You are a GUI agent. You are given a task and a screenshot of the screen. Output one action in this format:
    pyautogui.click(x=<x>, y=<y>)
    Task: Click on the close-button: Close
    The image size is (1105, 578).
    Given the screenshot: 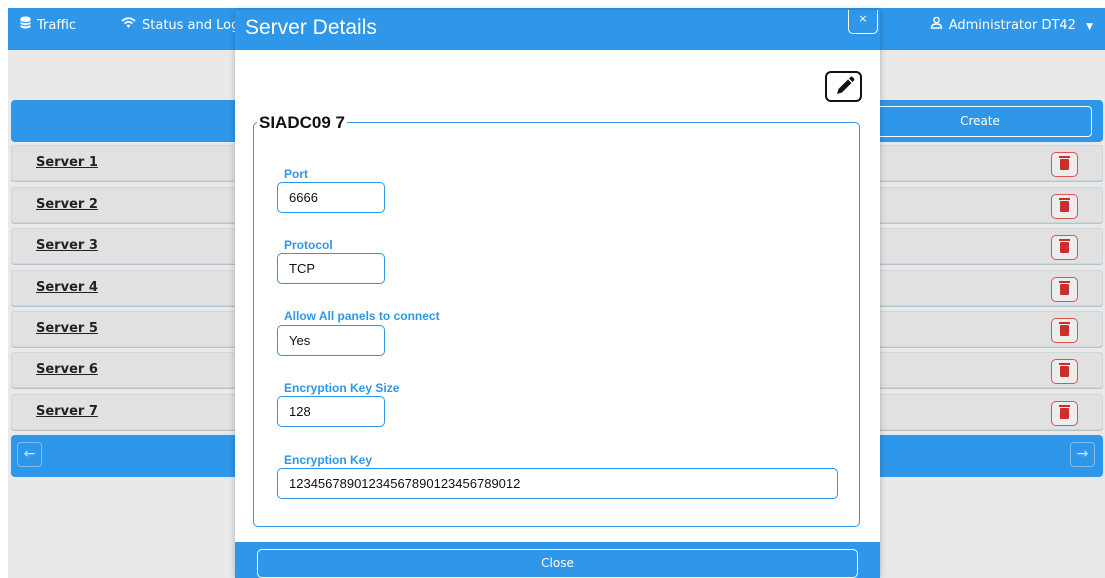 What is the action you would take?
    pyautogui.click(x=557, y=563)
    